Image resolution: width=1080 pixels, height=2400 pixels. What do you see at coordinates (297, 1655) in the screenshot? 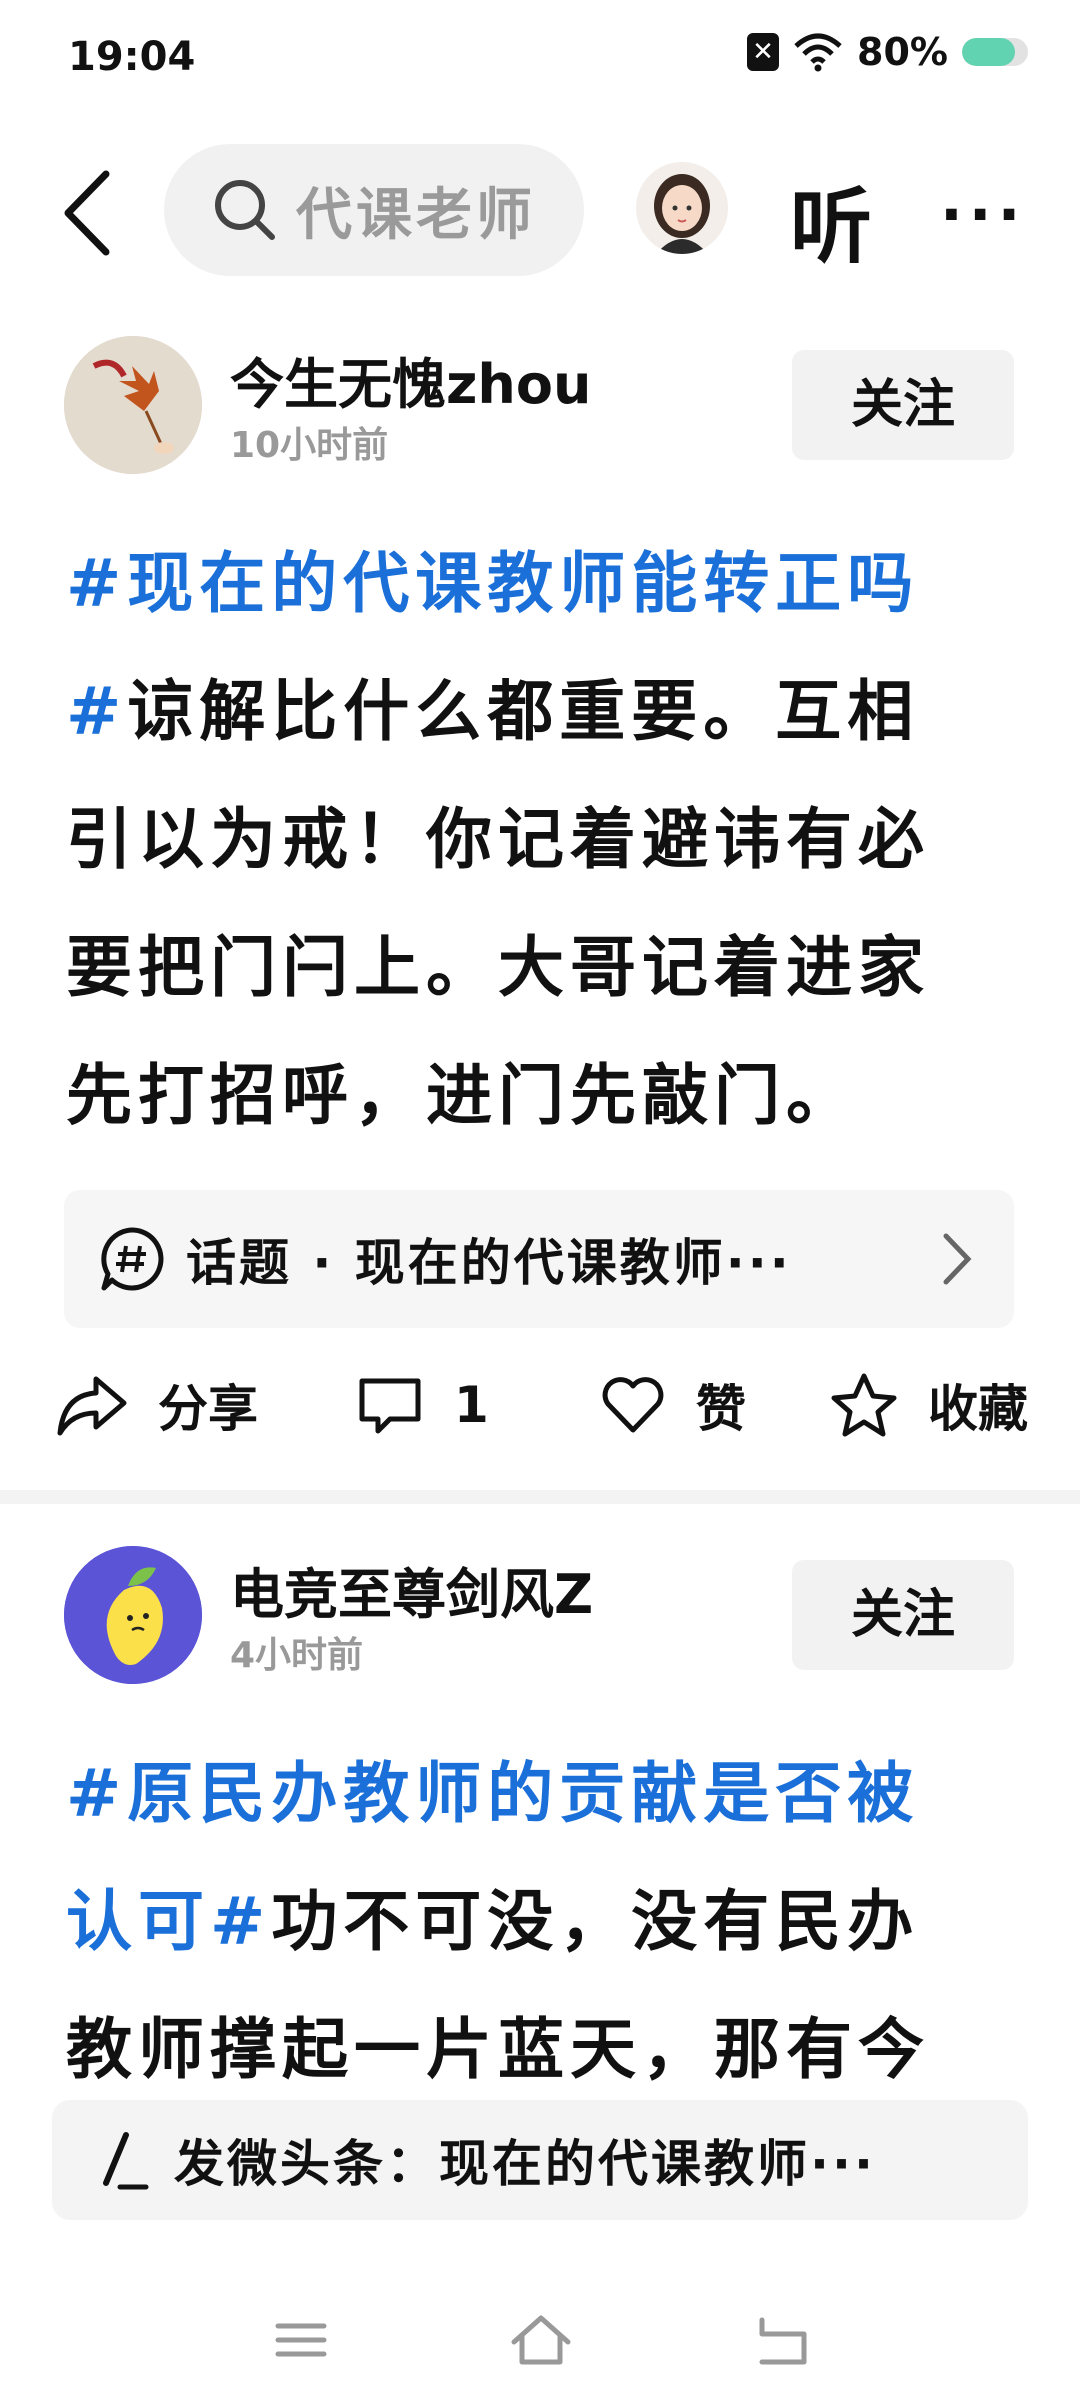
I see `post-time: 4小时前` at bounding box center [297, 1655].